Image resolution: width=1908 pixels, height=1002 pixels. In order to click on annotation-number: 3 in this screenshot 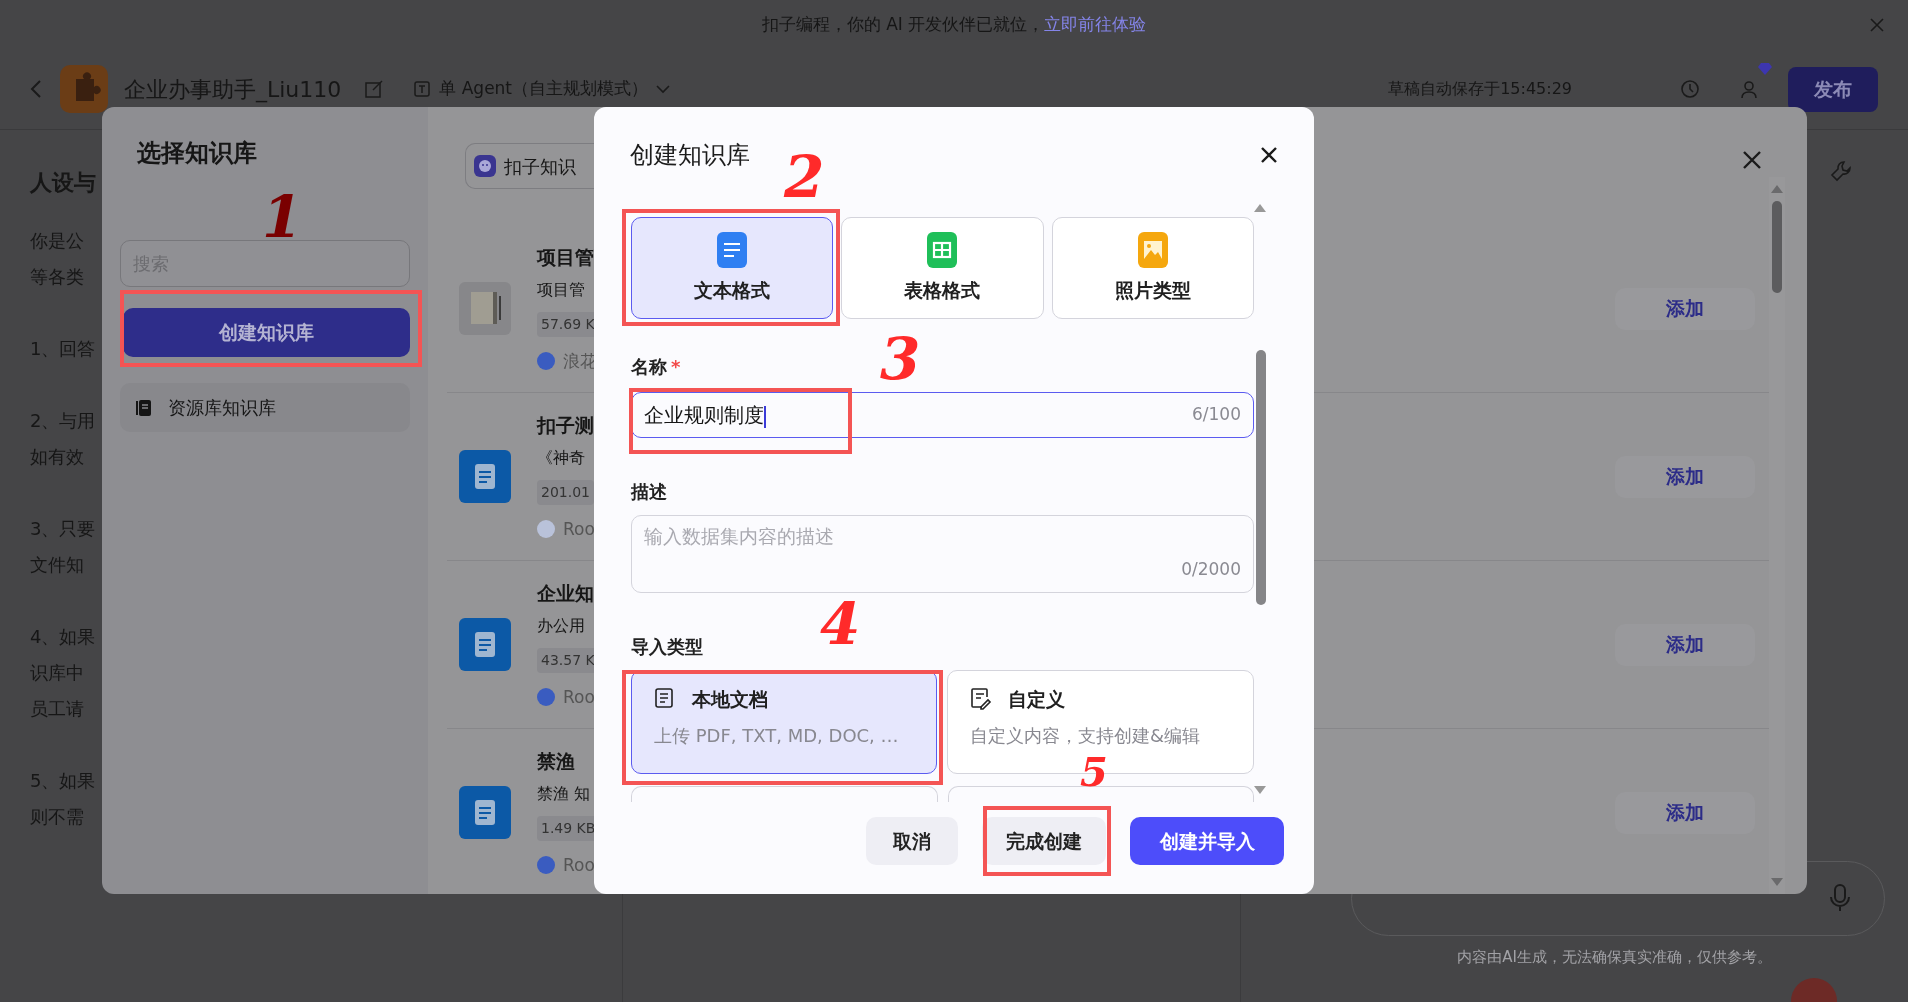, I will do `click(900, 359)`.